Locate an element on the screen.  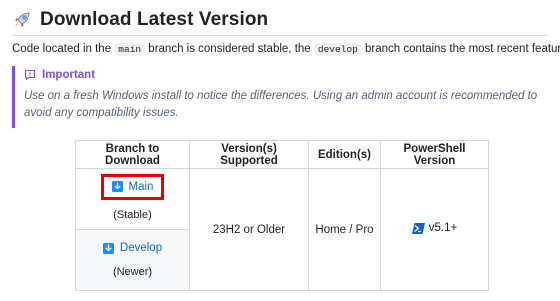
callout-title: Important is located at coordinates (69, 75).